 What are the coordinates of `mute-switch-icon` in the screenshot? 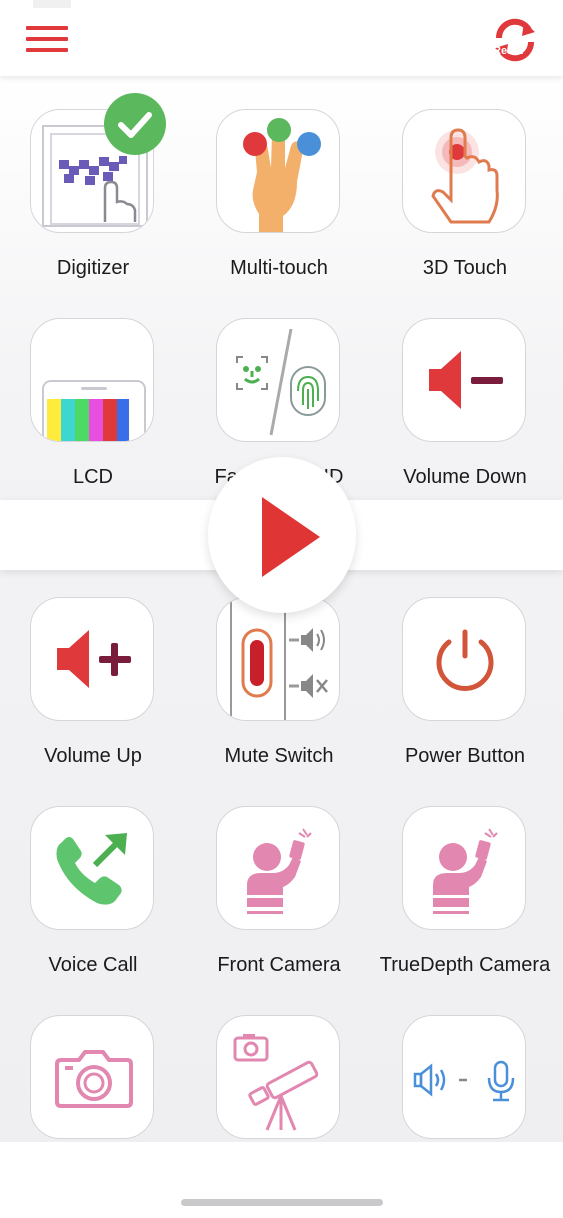 It's located at (278, 659).